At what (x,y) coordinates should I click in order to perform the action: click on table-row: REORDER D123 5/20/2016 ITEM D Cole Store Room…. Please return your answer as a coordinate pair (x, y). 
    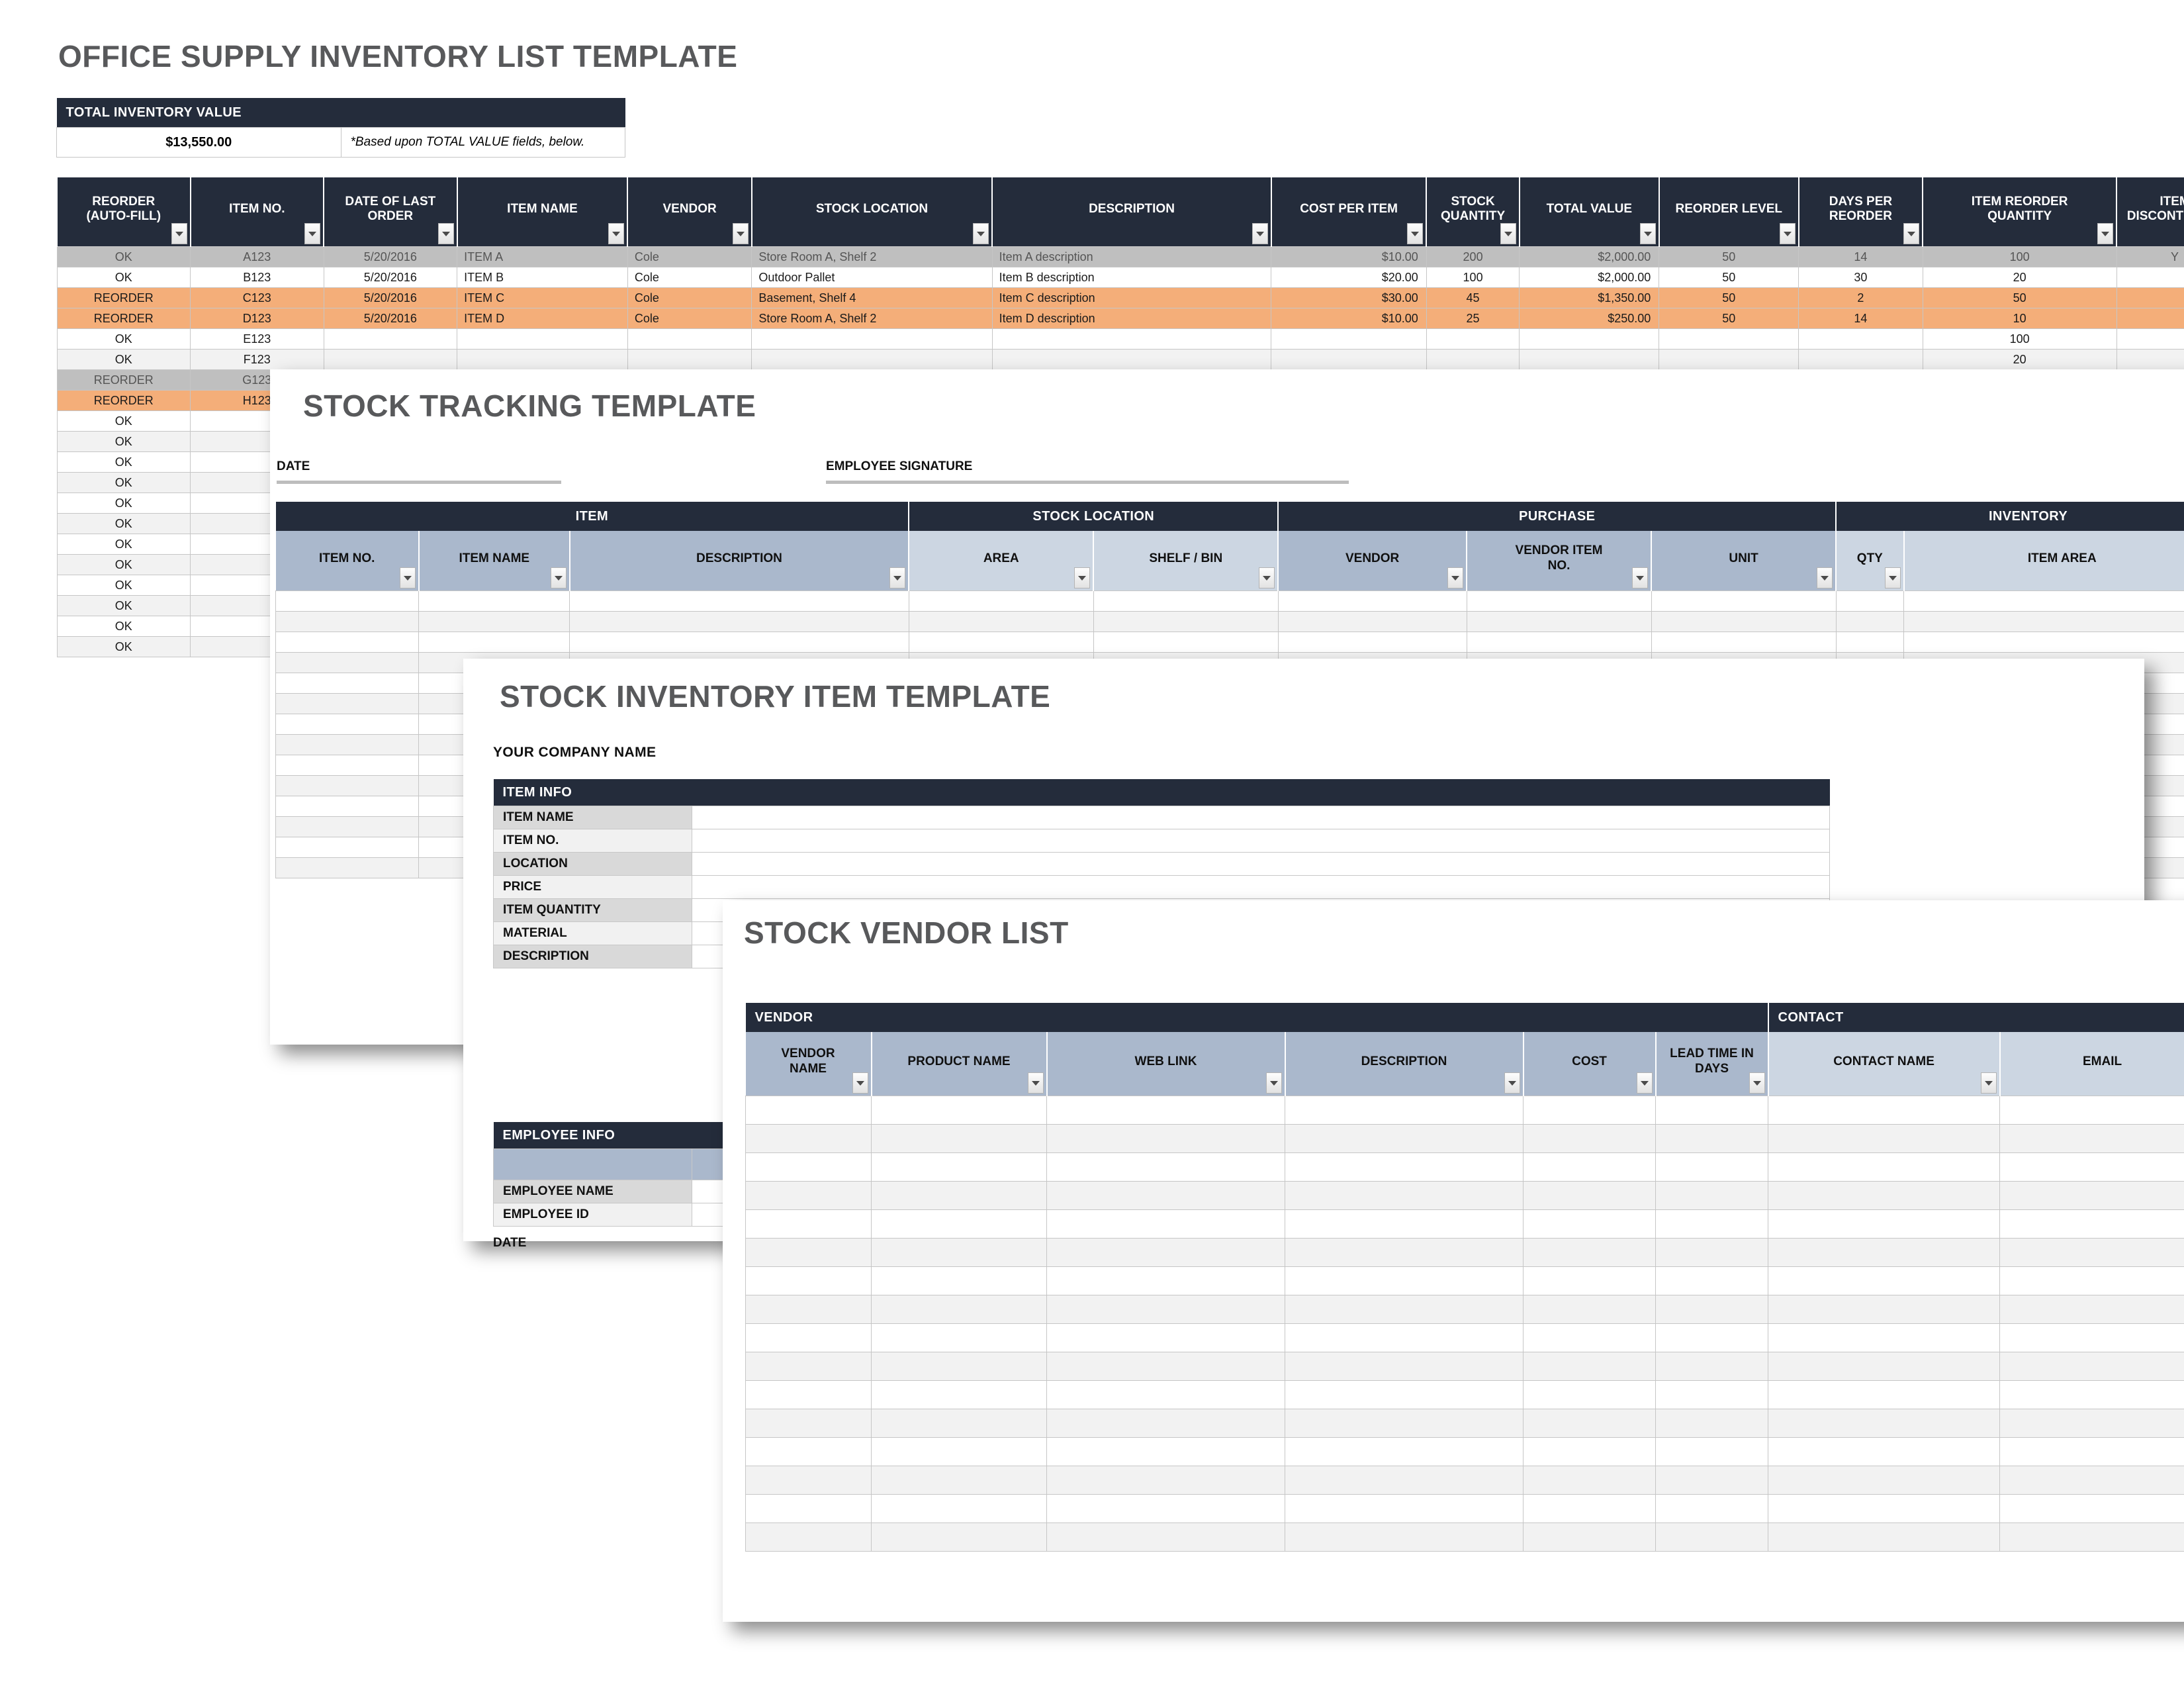
    Looking at the image, I should click on (1120, 318).